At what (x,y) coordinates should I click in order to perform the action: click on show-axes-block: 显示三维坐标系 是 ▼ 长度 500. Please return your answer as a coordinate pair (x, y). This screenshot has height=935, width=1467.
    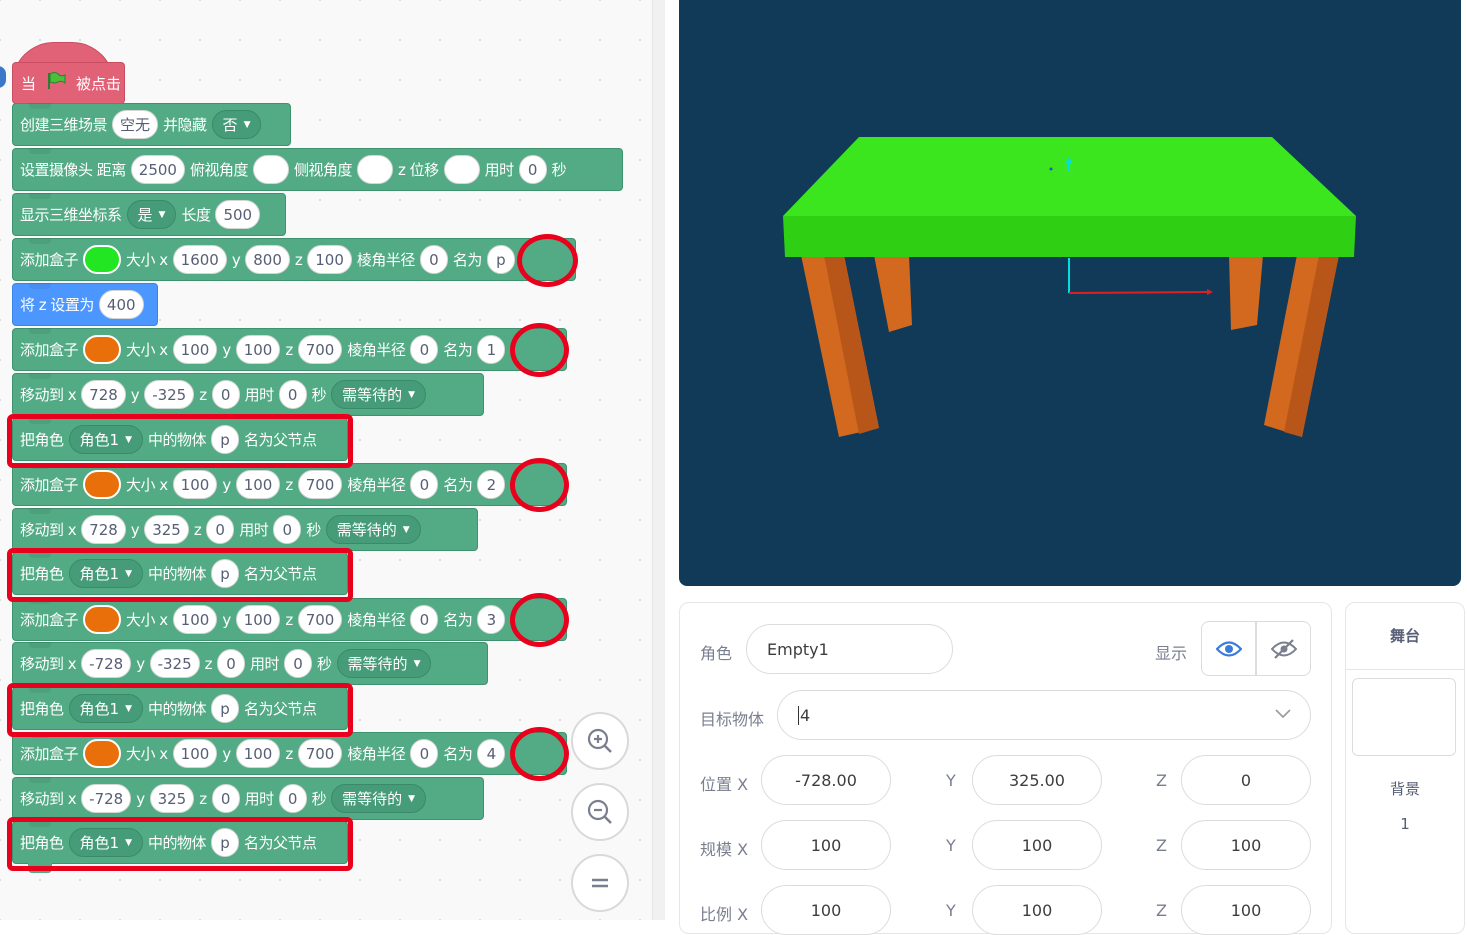
    Looking at the image, I should click on (149, 214).